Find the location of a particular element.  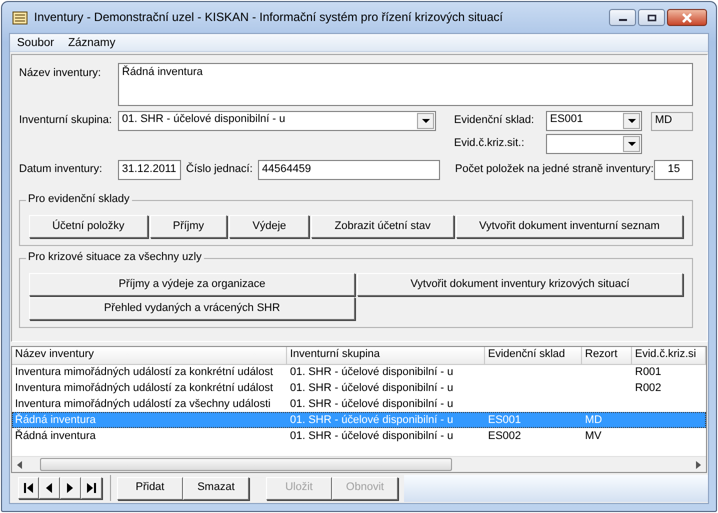

column-header: Rezort is located at coordinates (607, 356).